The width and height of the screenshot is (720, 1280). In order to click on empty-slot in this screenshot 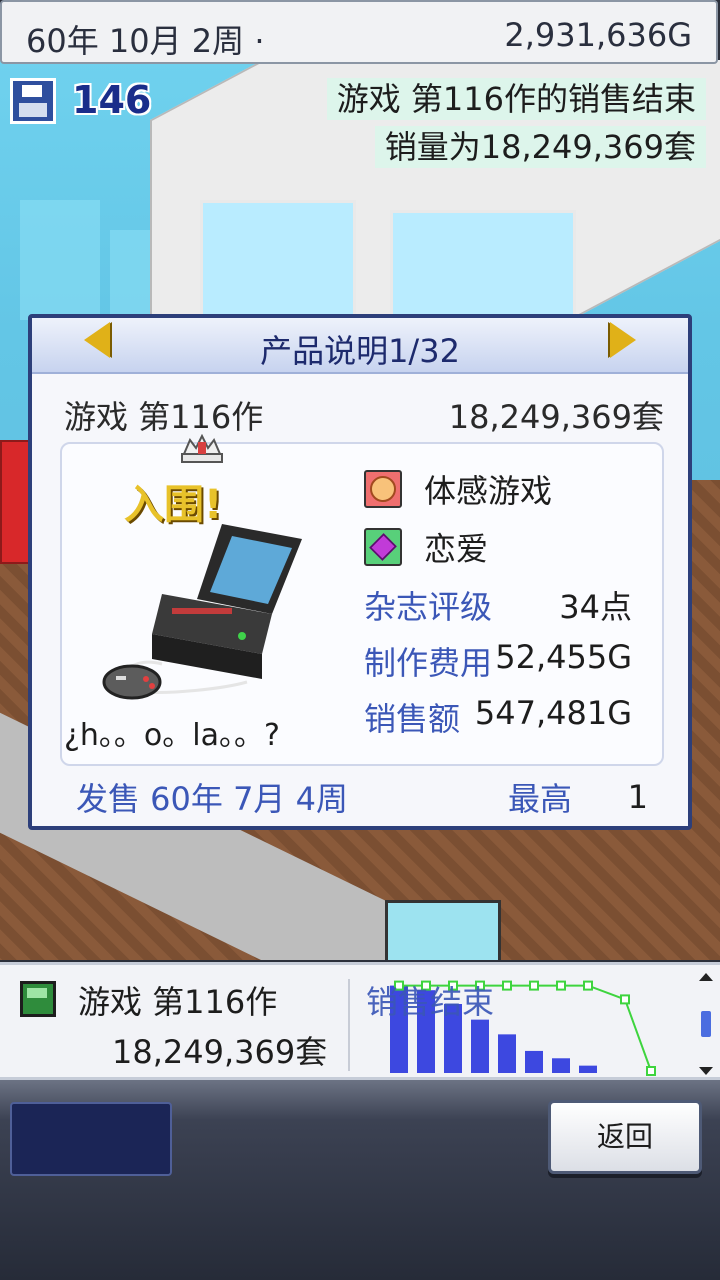, I will do `click(91, 1139)`.